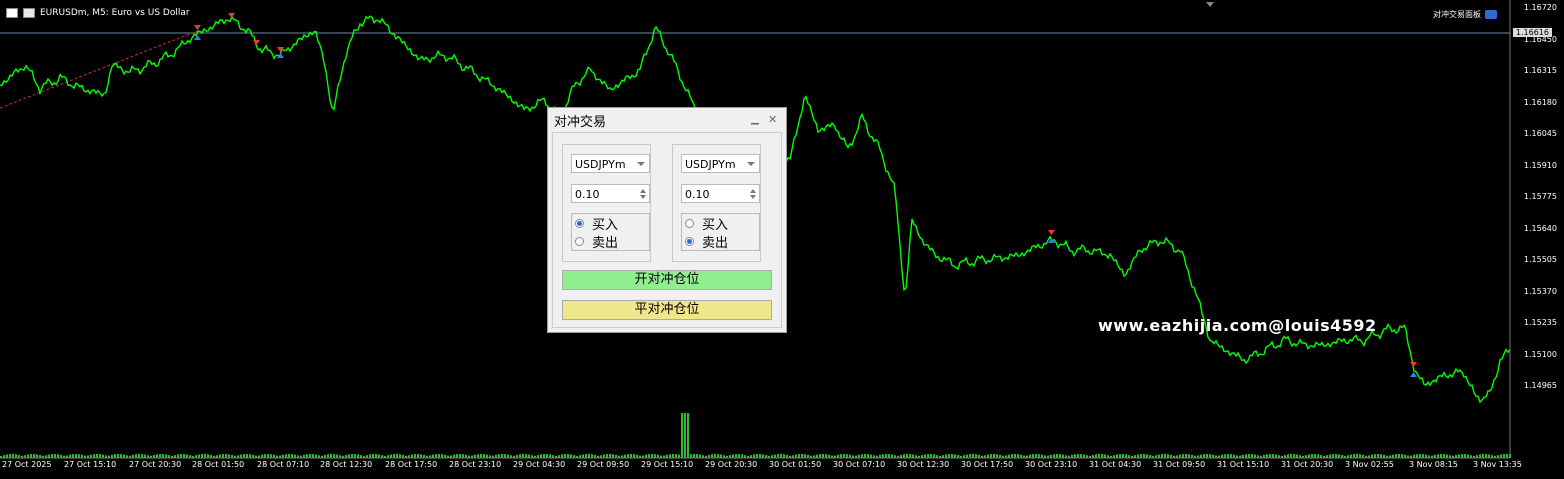 The width and height of the screenshot is (1564, 479). I want to click on close-hedge-button: 平对冲仓位, so click(667, 310).